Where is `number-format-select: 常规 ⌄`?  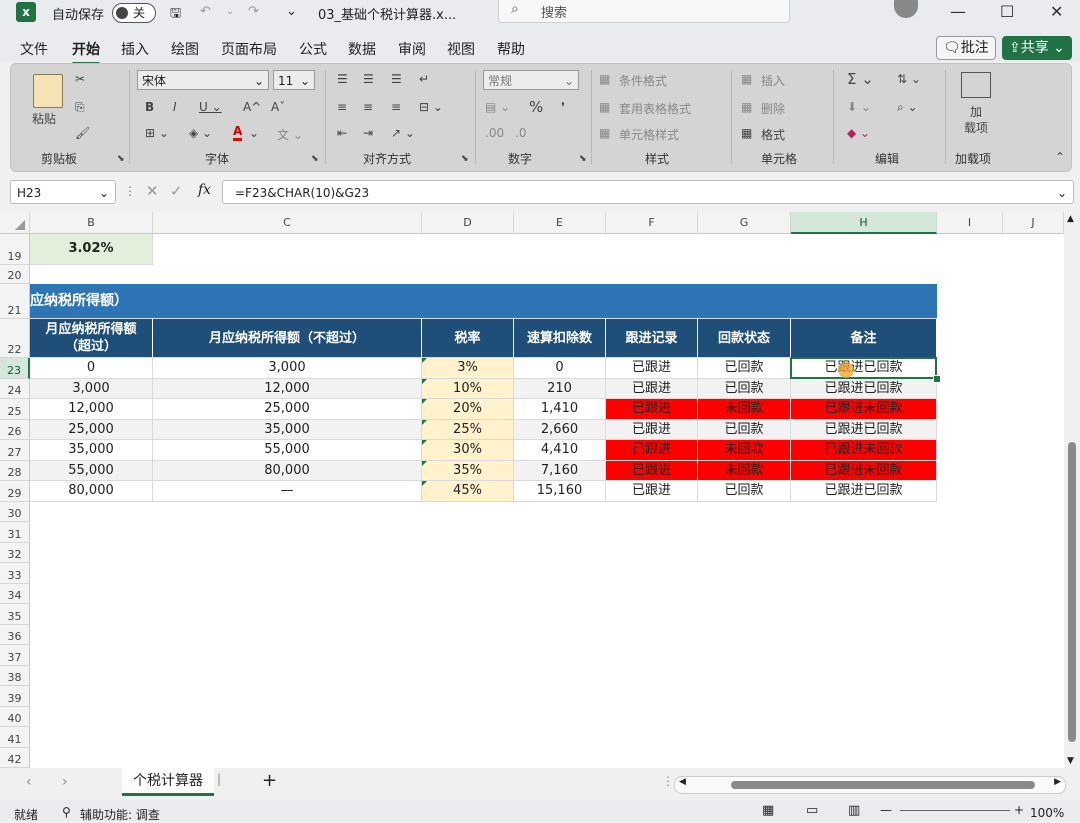
number-format-select: 常规 ⌄ is located at coordinates (531, 80).